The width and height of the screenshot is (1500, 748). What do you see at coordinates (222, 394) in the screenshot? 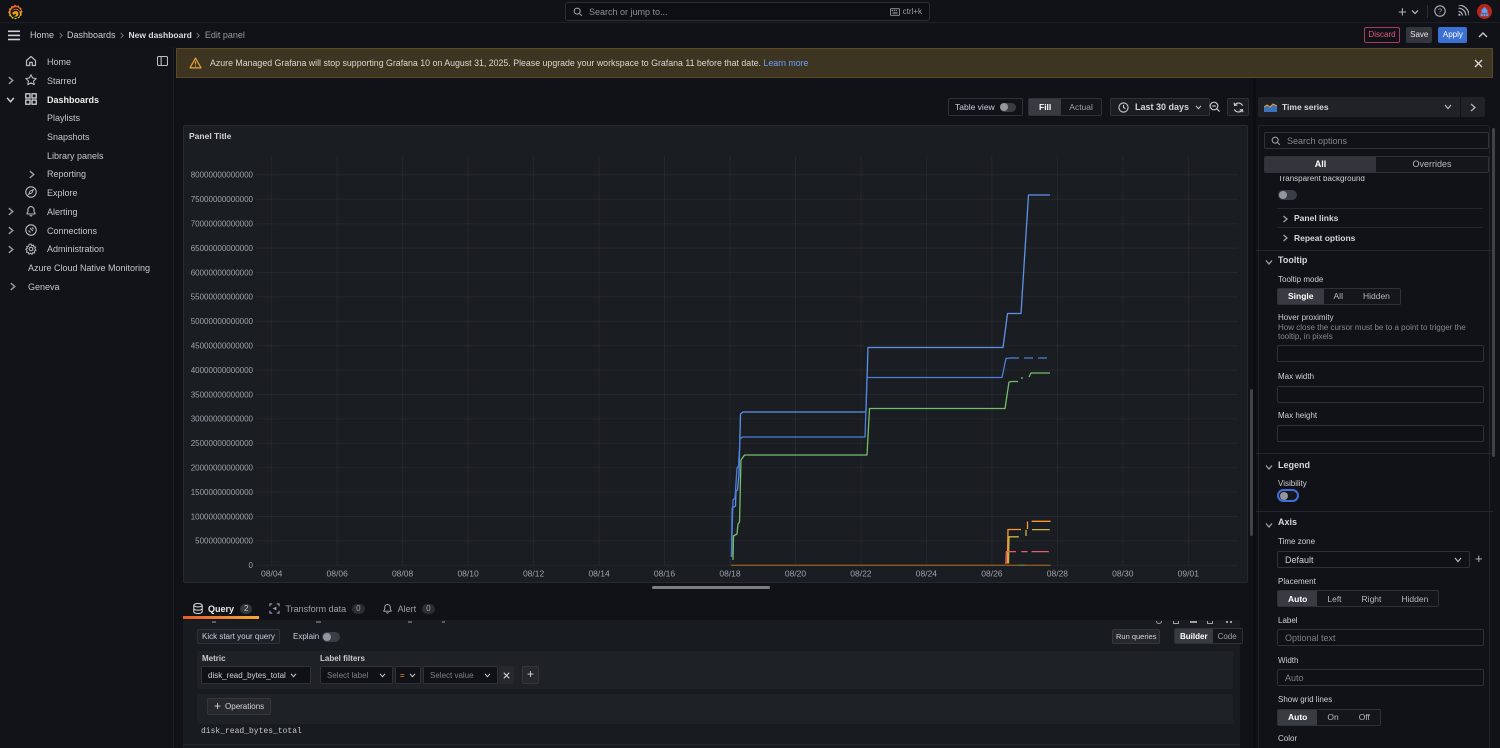
I see `svg-text: 35000000000000` at bounding box center [222, 394].